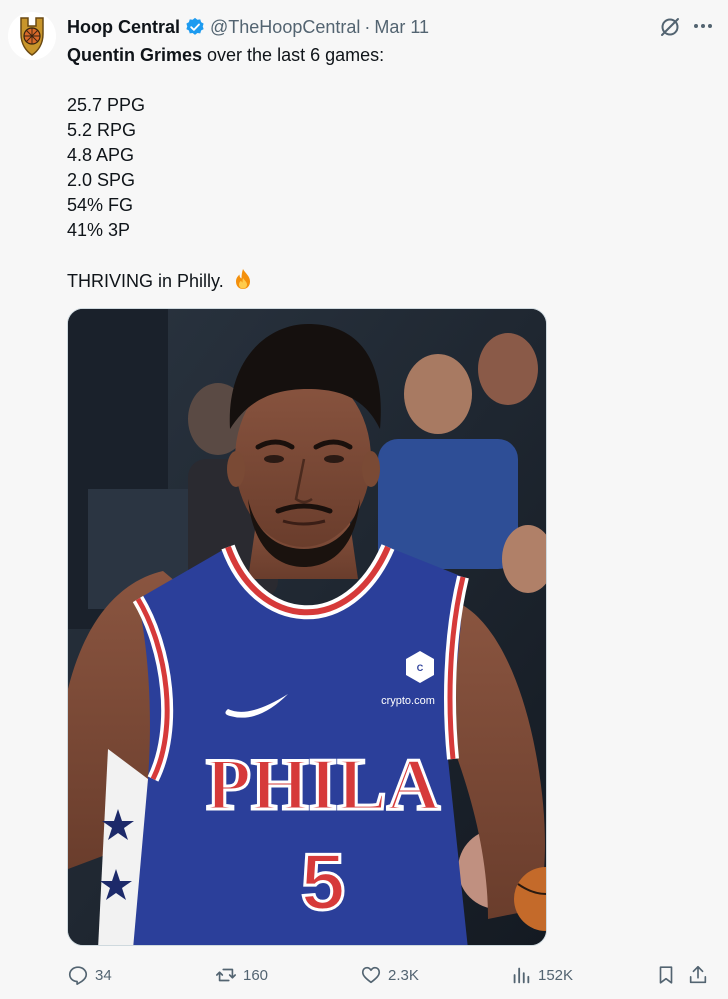 This screenshot has width=728, height=999. I want to click on jersey-wordmark: PHILA, so click(323, 785).